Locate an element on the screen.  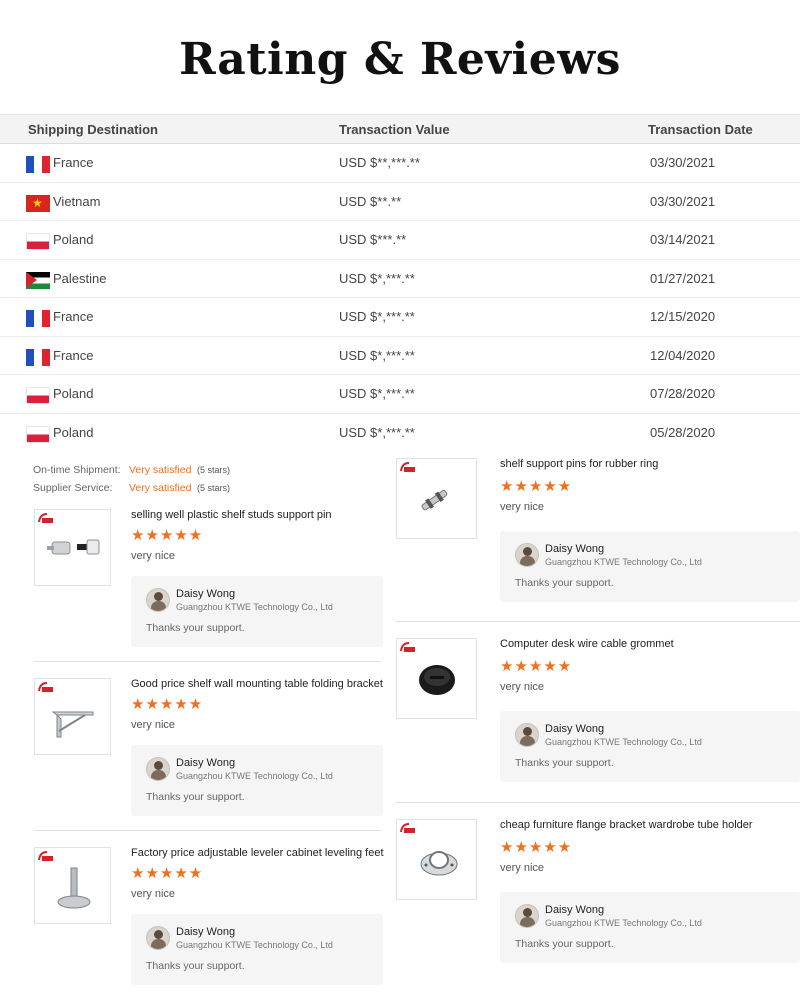
table-row: France USD $*,***.** 12/04/2020 is located at coordinates (400, 356).